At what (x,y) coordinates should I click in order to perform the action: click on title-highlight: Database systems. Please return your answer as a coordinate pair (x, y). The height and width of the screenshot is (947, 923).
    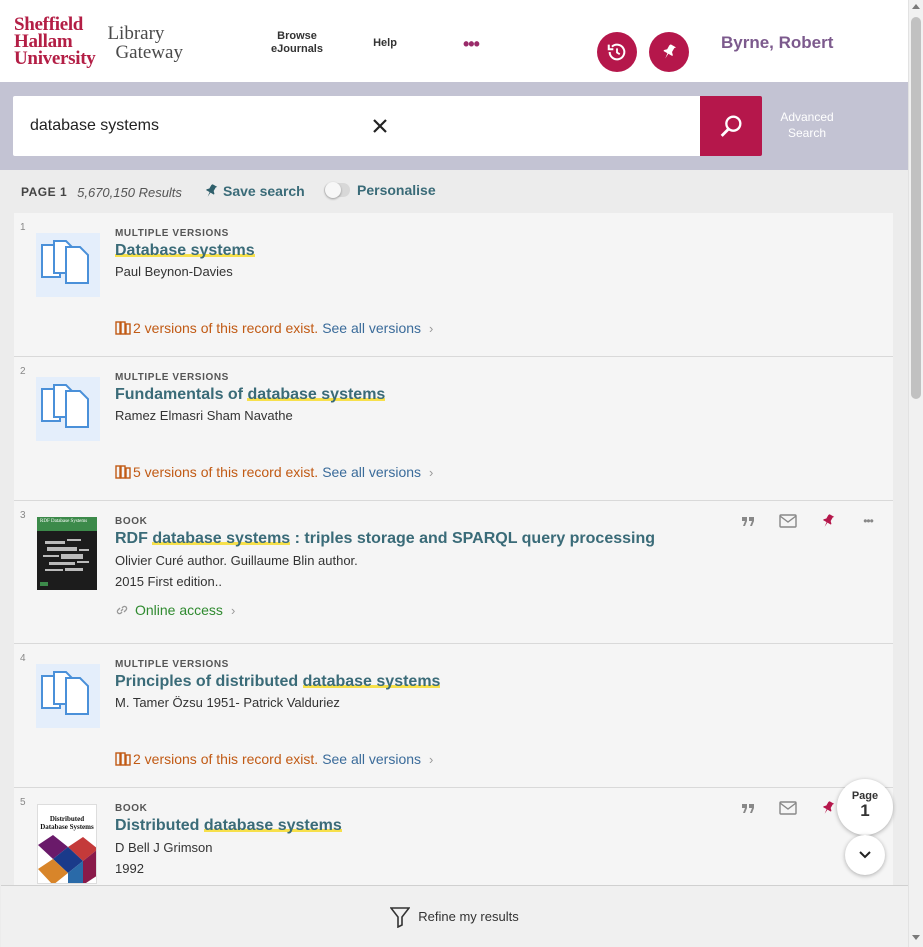
    Looking at the image, I should click on (185, 250).